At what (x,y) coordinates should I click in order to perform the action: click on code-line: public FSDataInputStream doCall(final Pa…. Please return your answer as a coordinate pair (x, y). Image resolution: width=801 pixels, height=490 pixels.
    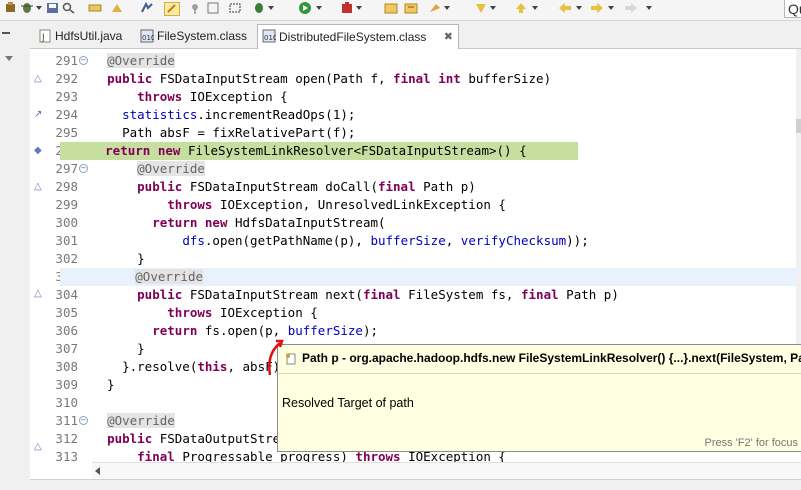
    Looking at the image, I should click on (306, 186).